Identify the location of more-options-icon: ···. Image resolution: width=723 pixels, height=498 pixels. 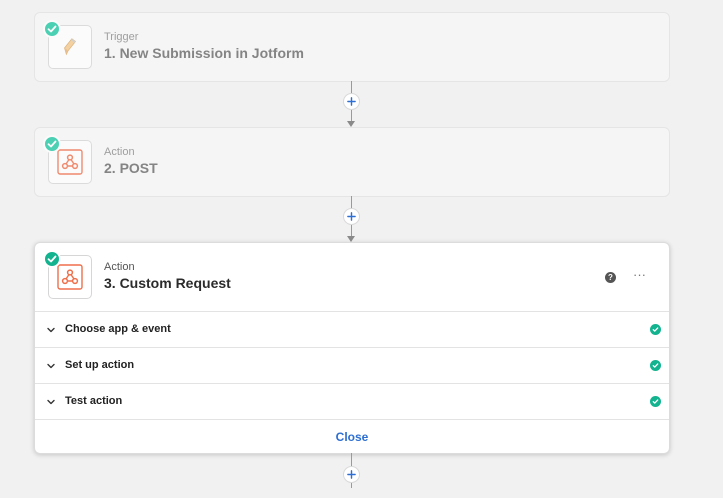
(639, 274).